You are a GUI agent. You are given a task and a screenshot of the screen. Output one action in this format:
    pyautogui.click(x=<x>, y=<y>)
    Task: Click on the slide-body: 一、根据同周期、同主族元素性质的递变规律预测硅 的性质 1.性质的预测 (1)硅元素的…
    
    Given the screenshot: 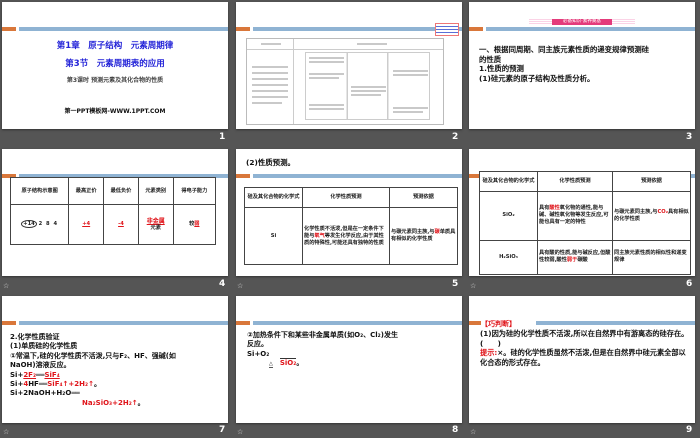 What is the action you would take?
    pyautogui.click(x=564, y=64)
    